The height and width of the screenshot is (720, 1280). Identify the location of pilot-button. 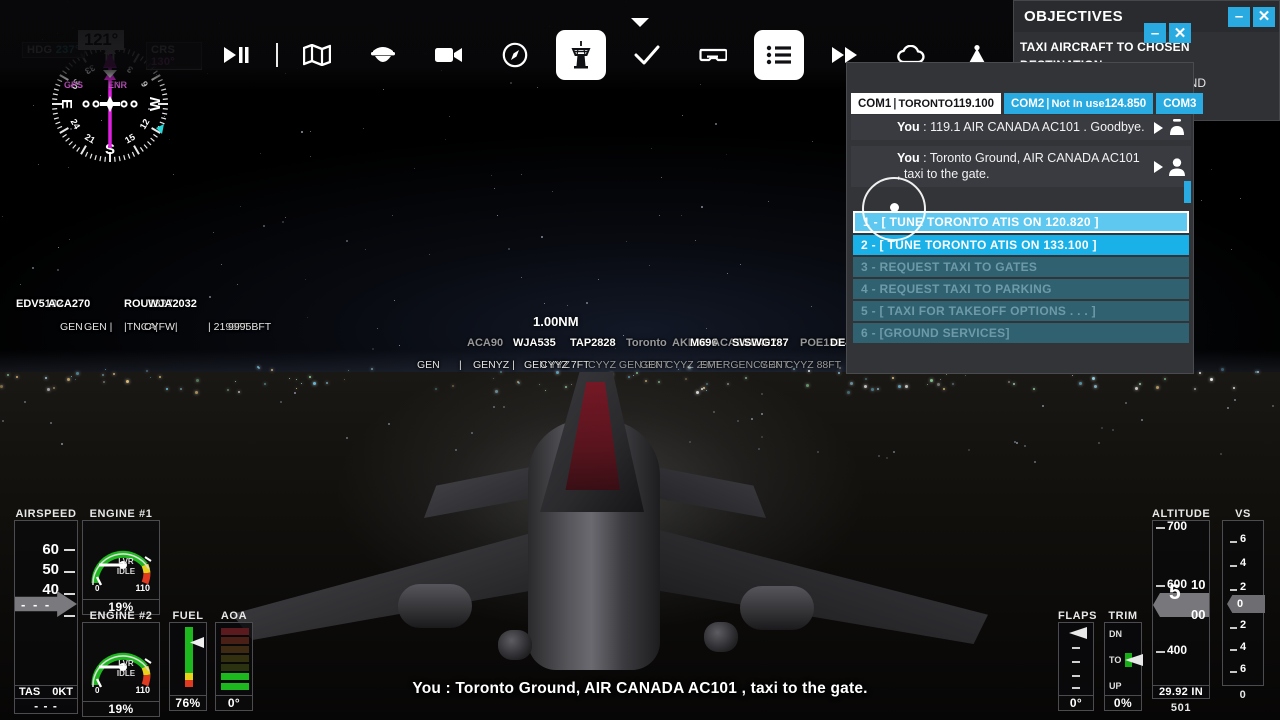
(383, 55).